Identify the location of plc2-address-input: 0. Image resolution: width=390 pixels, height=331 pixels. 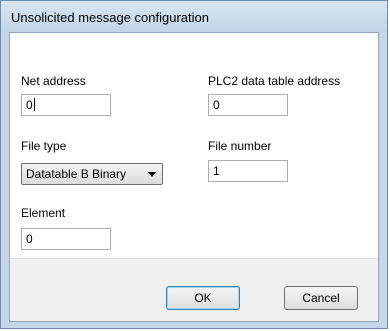
(248, 105).